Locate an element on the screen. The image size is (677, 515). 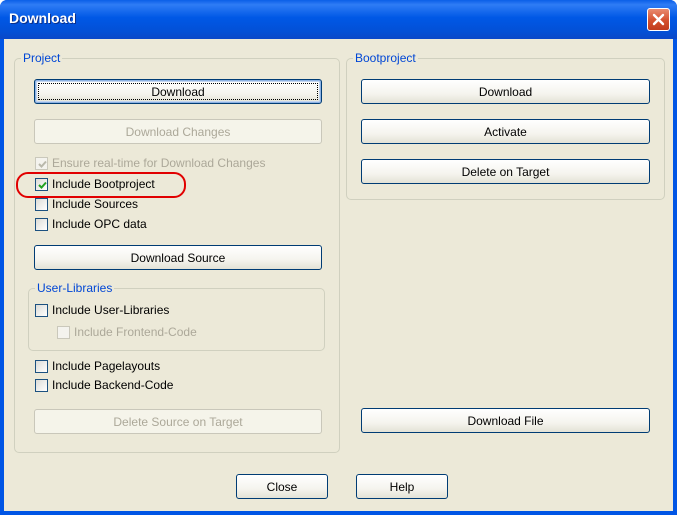
include-sources-label: Include Sources is located at coordinates (95, 204).